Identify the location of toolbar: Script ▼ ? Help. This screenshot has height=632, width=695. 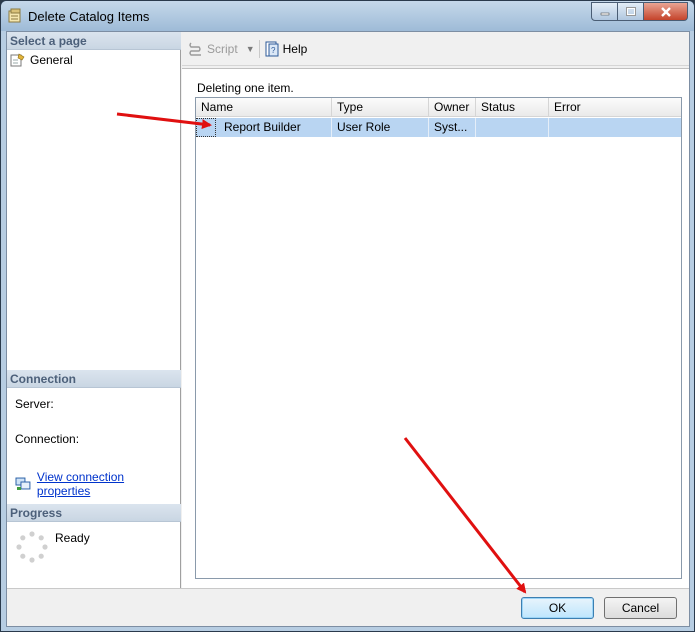
(247, 49).